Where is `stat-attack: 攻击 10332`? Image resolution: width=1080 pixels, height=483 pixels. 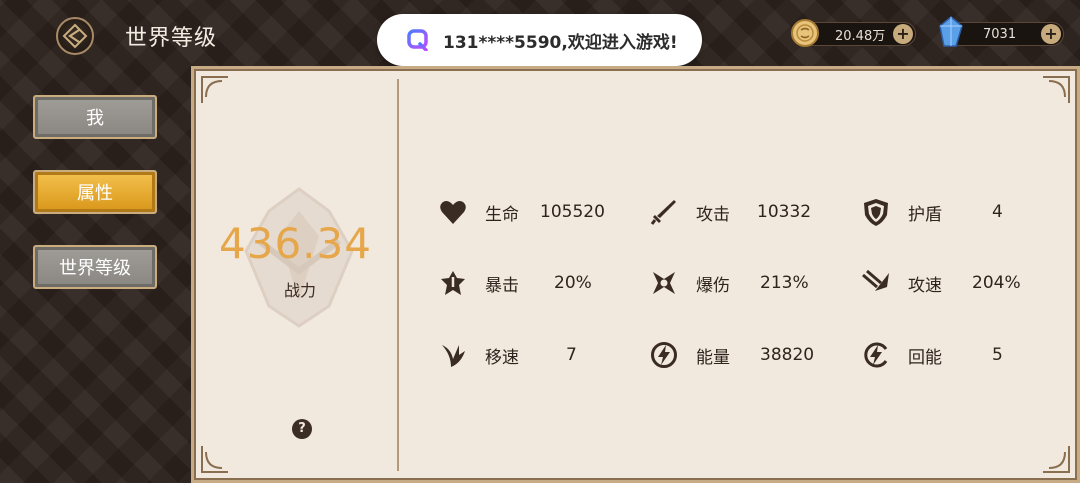 stat-attack: 攻击 10332 is located at coordinates (730, 212).